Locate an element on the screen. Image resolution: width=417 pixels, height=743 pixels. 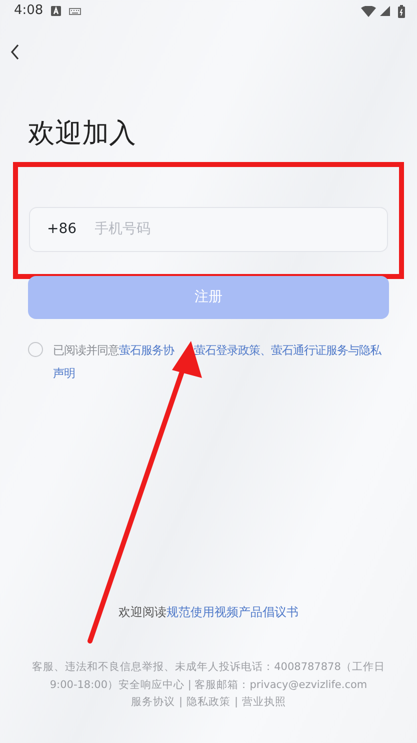
status-time: 4:08 is located at coordinates (29, 11).